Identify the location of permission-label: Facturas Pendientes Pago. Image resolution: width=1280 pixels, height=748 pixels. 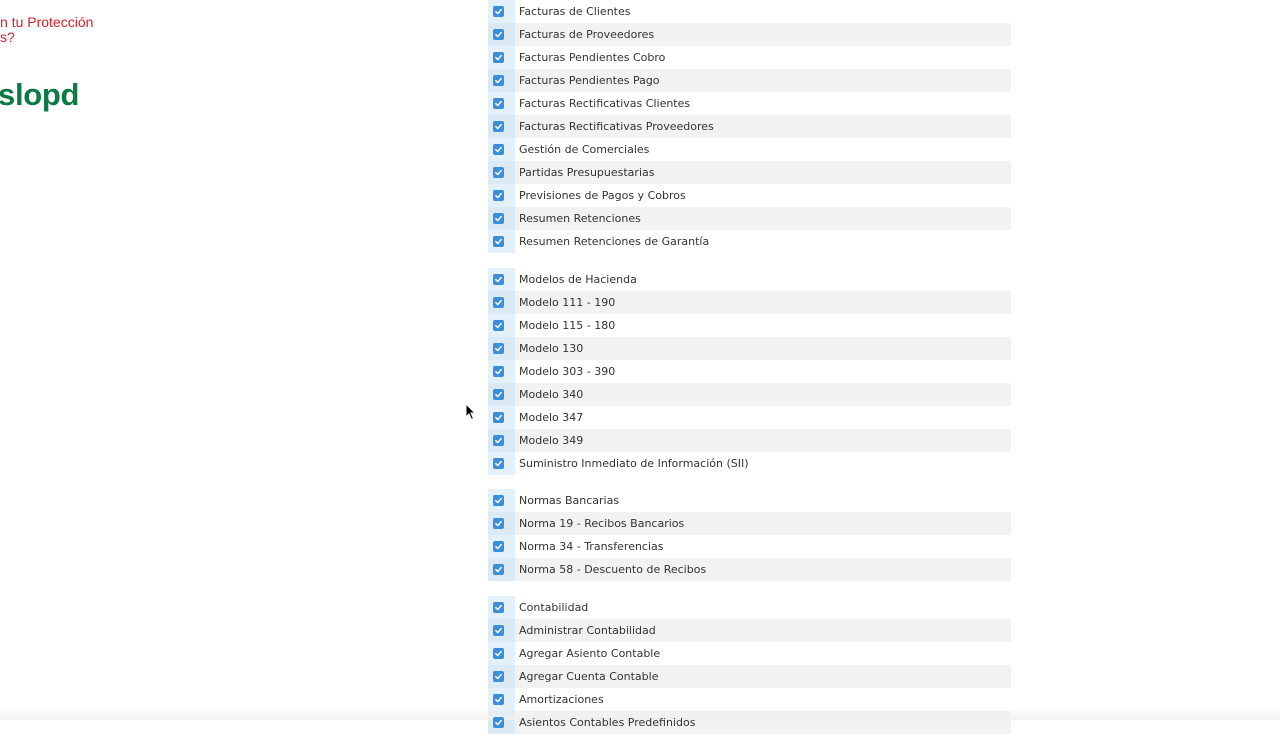
(589, 80).